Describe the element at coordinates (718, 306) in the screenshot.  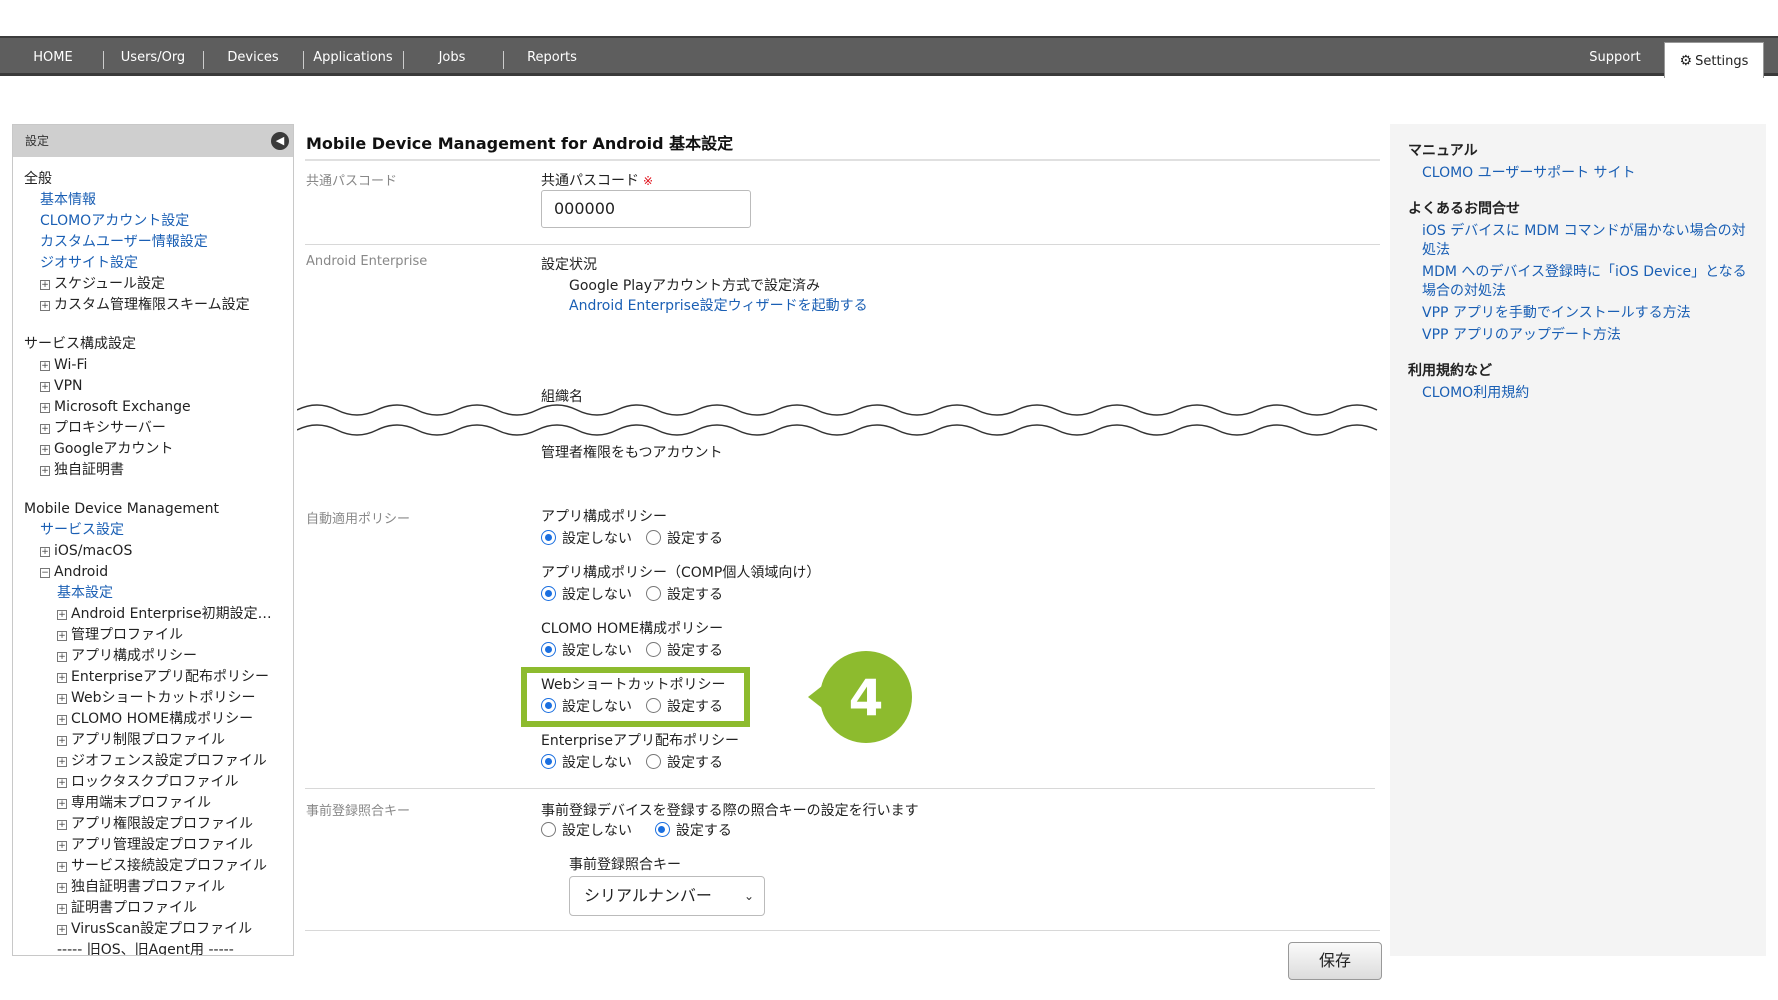
I see `enterprise-wizard-link: Android Enterprise設定ウィザードを起動する` at that location.